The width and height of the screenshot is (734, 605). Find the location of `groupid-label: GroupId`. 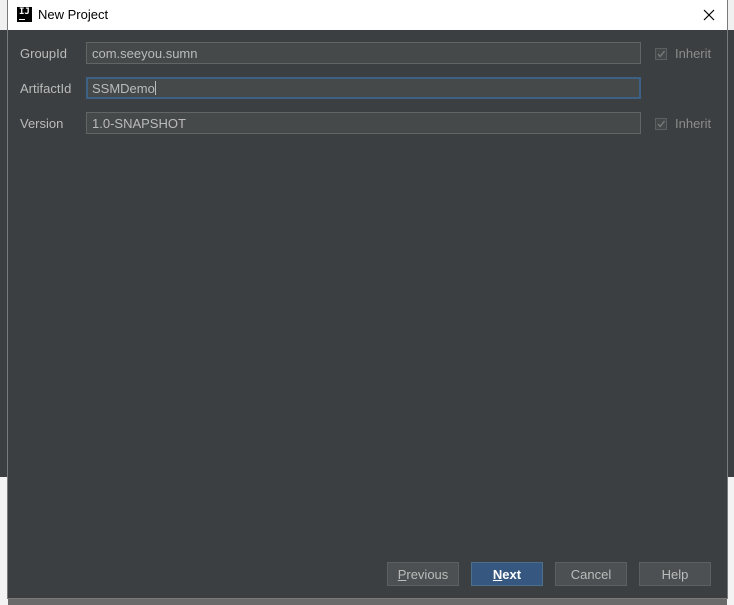

groupid-label: GroupId is located at coordinates (43, 53).